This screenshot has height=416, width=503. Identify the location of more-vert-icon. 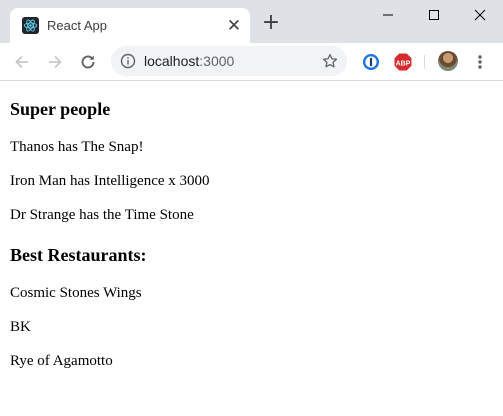
(480, 62).